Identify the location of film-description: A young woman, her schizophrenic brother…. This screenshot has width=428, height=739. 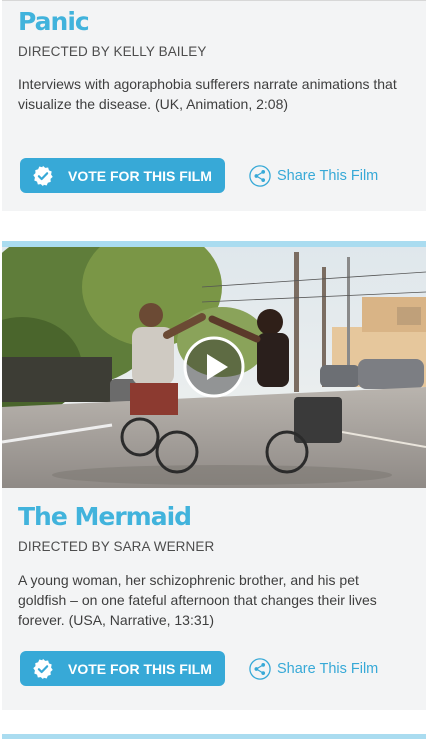
(197, 600).